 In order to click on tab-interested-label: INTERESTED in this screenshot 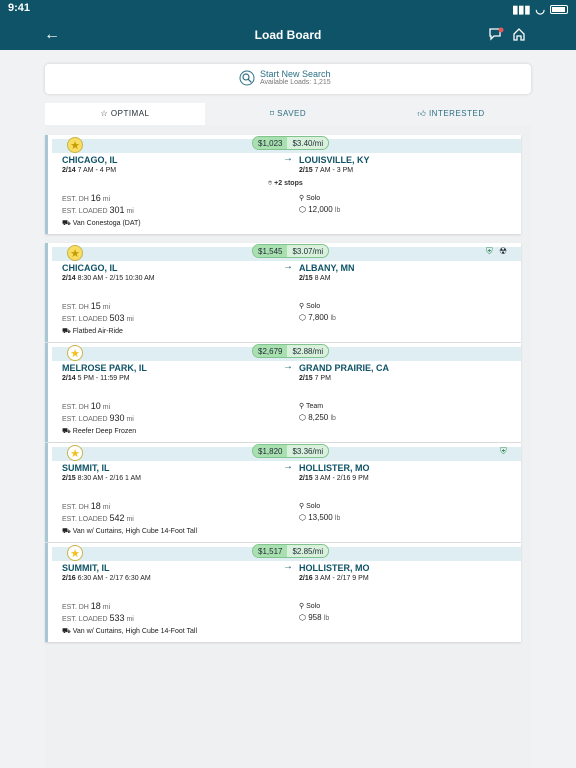, I will do `click(456, 113)`.